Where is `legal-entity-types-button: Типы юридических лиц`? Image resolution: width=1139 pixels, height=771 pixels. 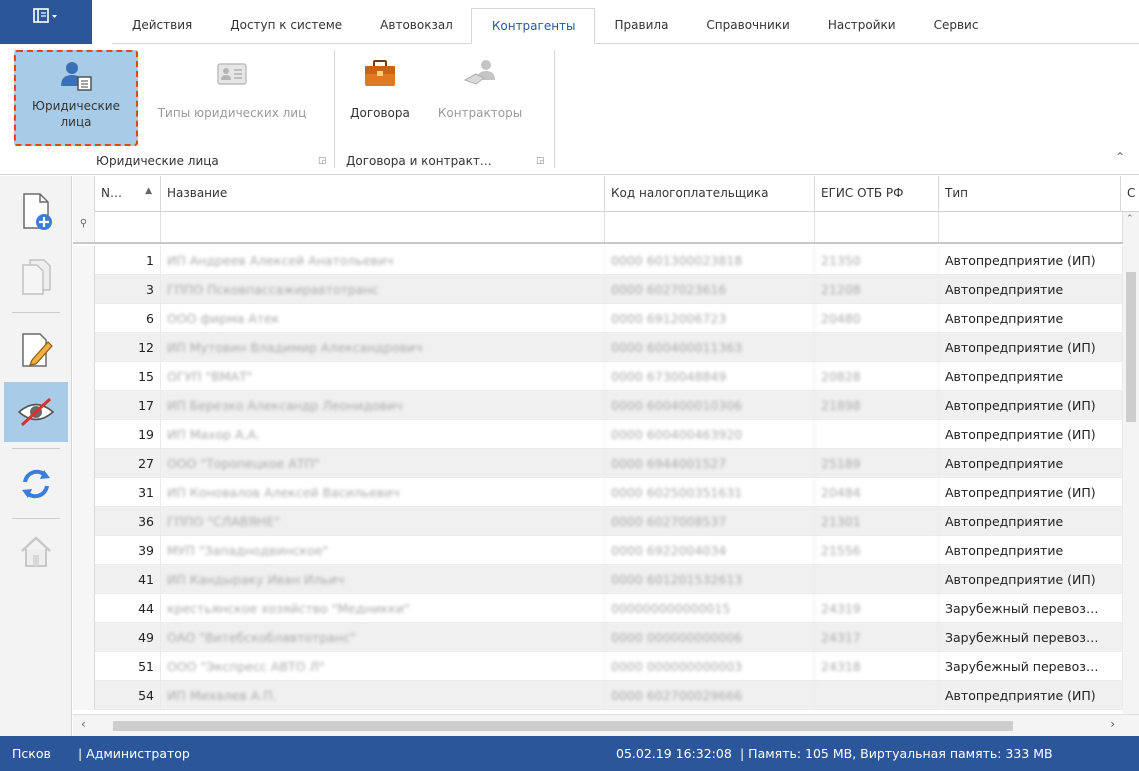 legal-entity-types-button: Типы юридических лиц is located at coordinates (232, 98).